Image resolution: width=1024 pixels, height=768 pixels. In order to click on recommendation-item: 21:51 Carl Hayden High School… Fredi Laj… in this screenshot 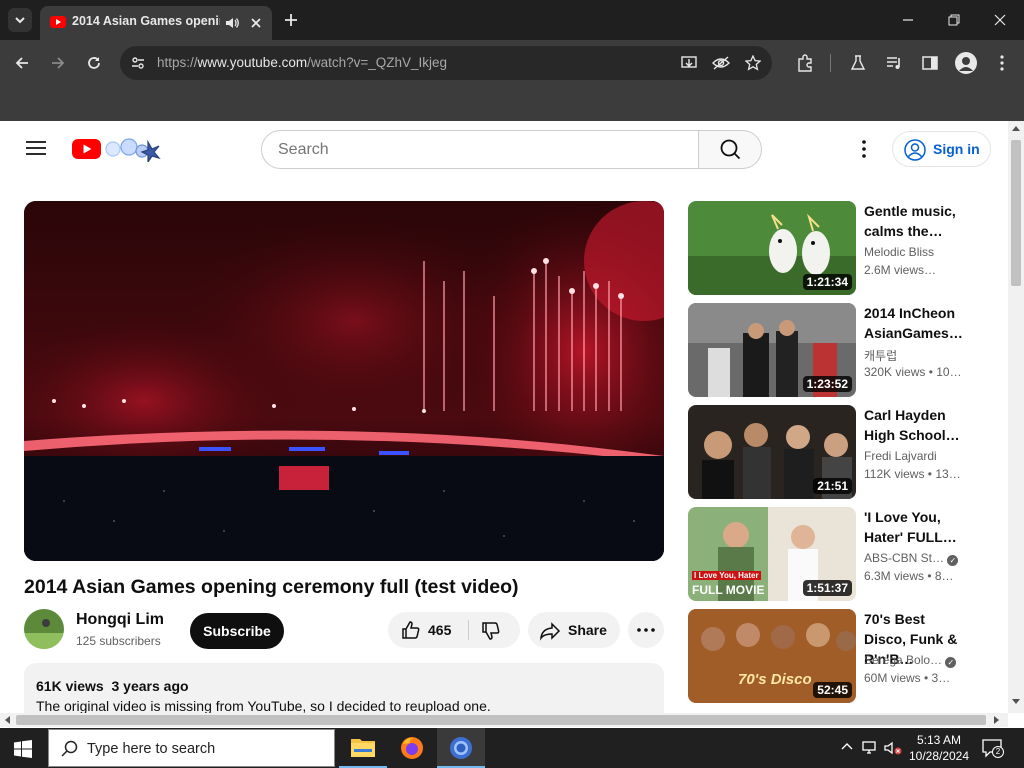, I will do `click(838, 452)`.